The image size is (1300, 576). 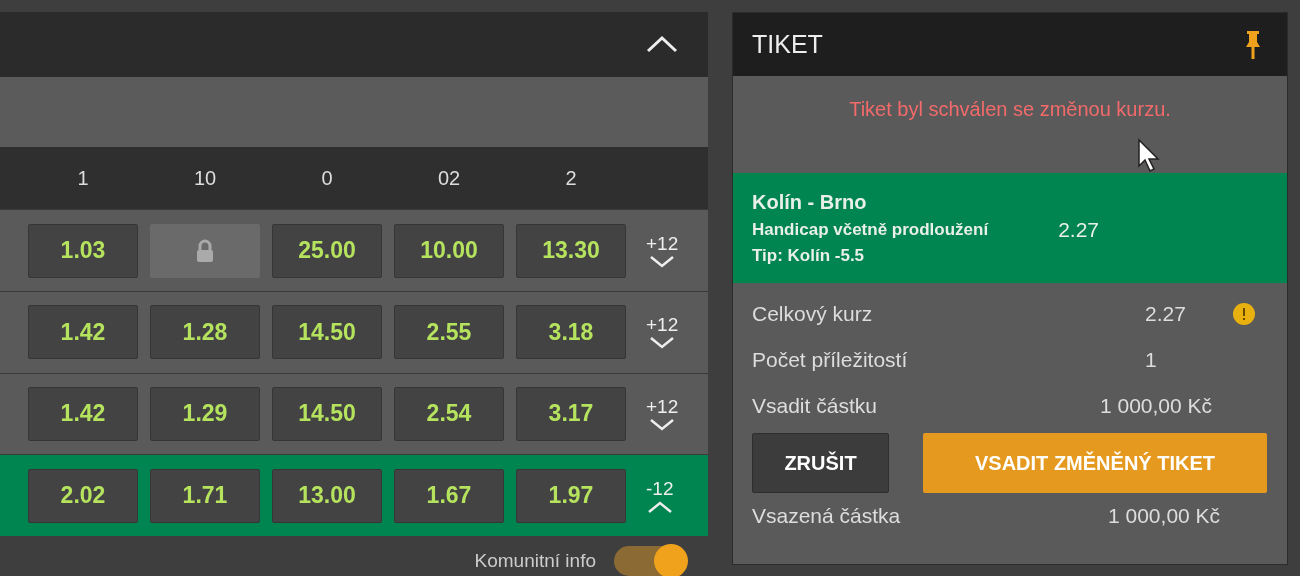 I want to click on odds-button: 1.71, so click(x=205, y=495).